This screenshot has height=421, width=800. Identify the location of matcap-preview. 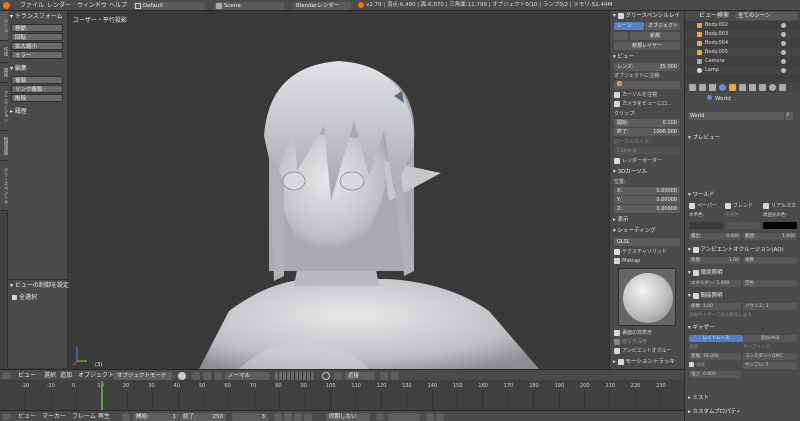
(647, 297).